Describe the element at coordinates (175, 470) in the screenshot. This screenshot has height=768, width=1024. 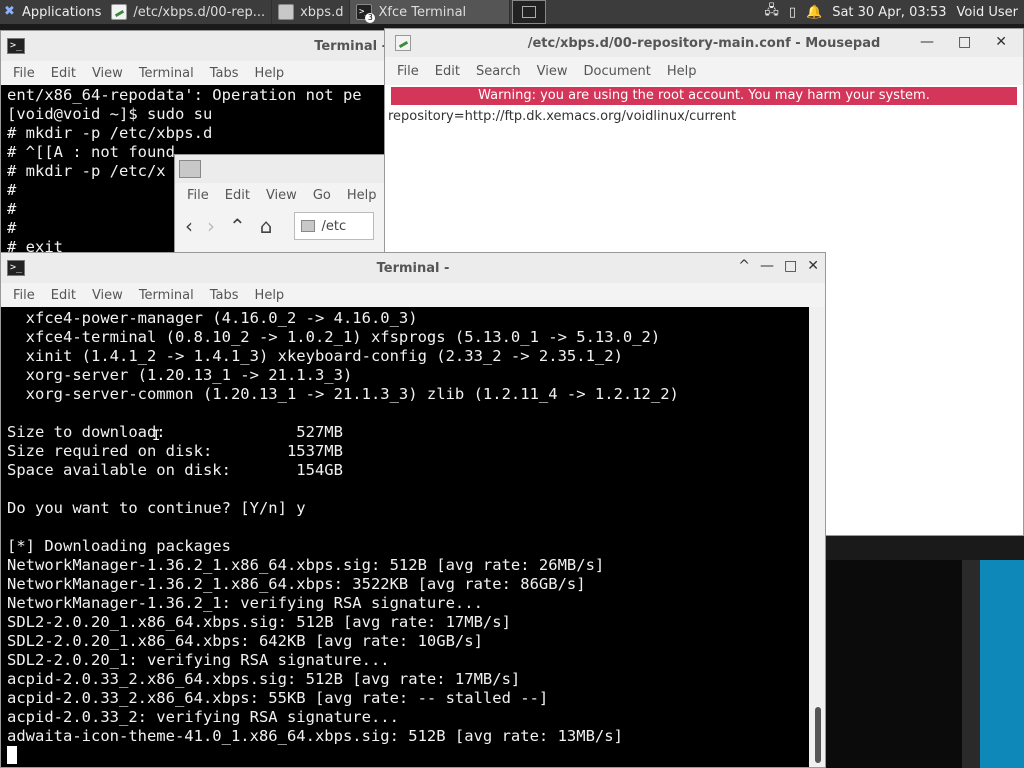
I see `terminal-line: Space available on disk: 154GB` at that location.